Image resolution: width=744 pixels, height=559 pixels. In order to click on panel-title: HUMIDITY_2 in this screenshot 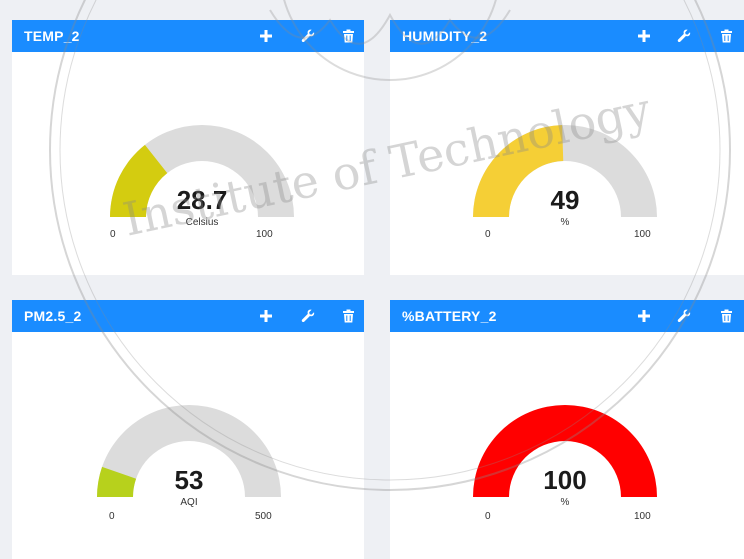, I will do `click(445, 36)`.